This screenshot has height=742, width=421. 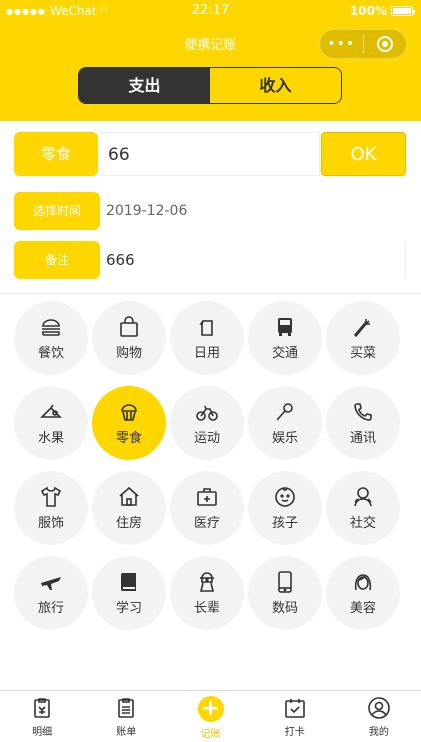 I want to click on category-label-button: 零食, so click(x=56, y=154).